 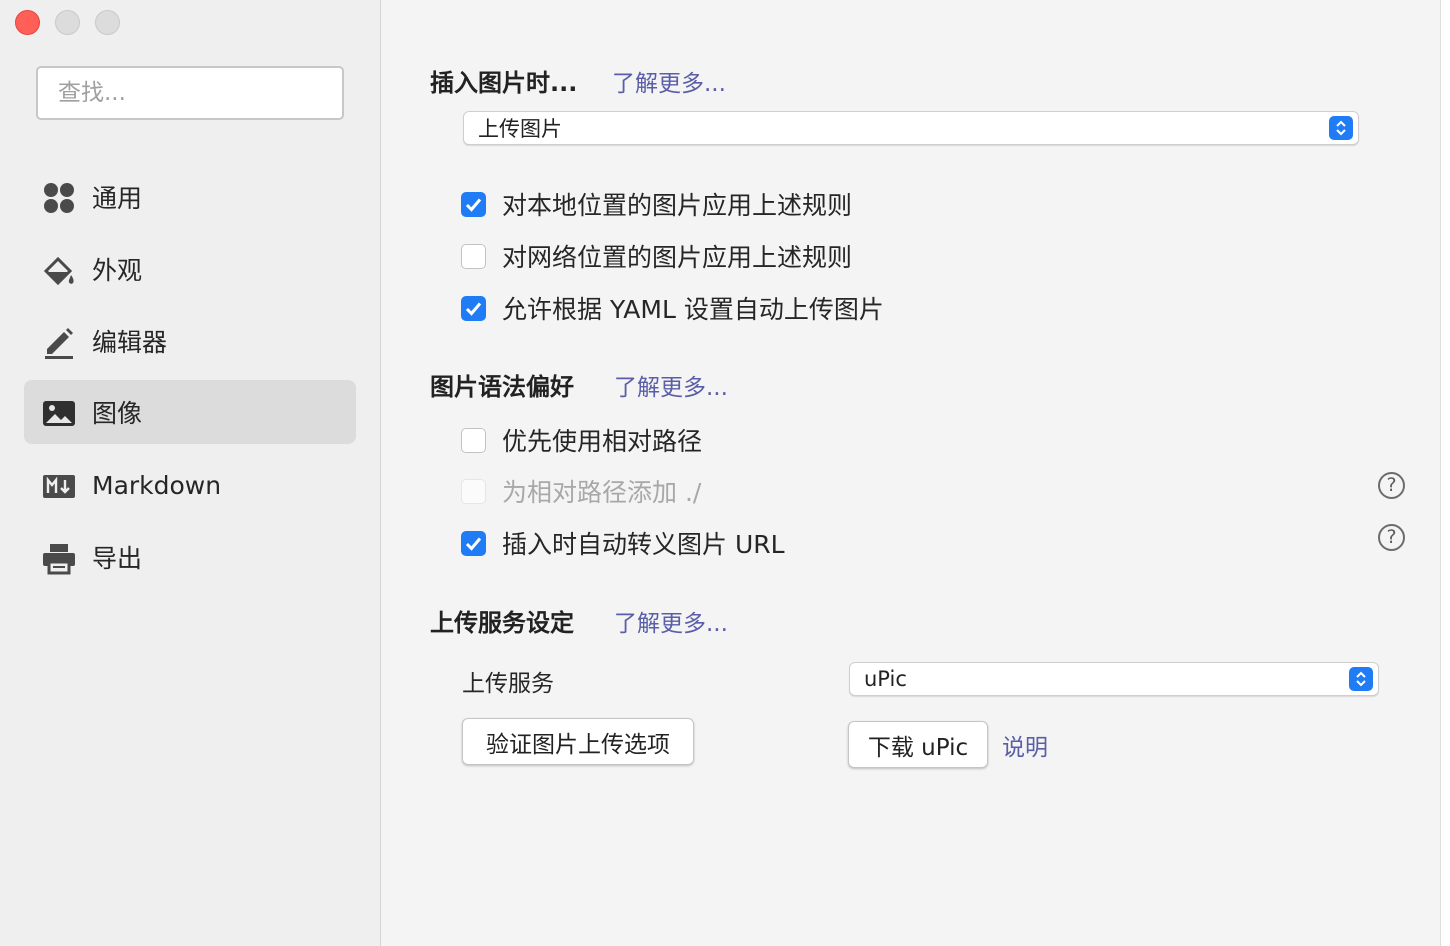 What do you see at coordinates (107, 22) in the screenshot?
I see `zoom-window-button` at bounding box center [107, 22].